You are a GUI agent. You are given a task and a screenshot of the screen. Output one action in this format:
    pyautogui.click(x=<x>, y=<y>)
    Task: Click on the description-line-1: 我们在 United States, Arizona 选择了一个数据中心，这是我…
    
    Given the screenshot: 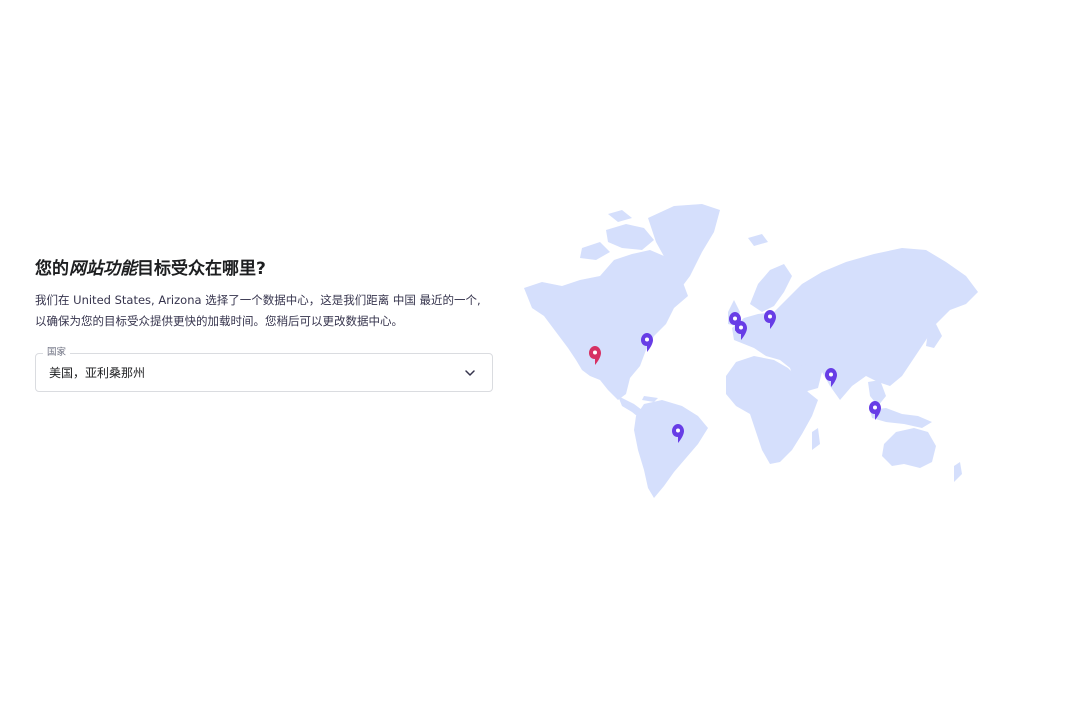 What is the action you would take?
    pyautogui.click(x=258, y=300)
    